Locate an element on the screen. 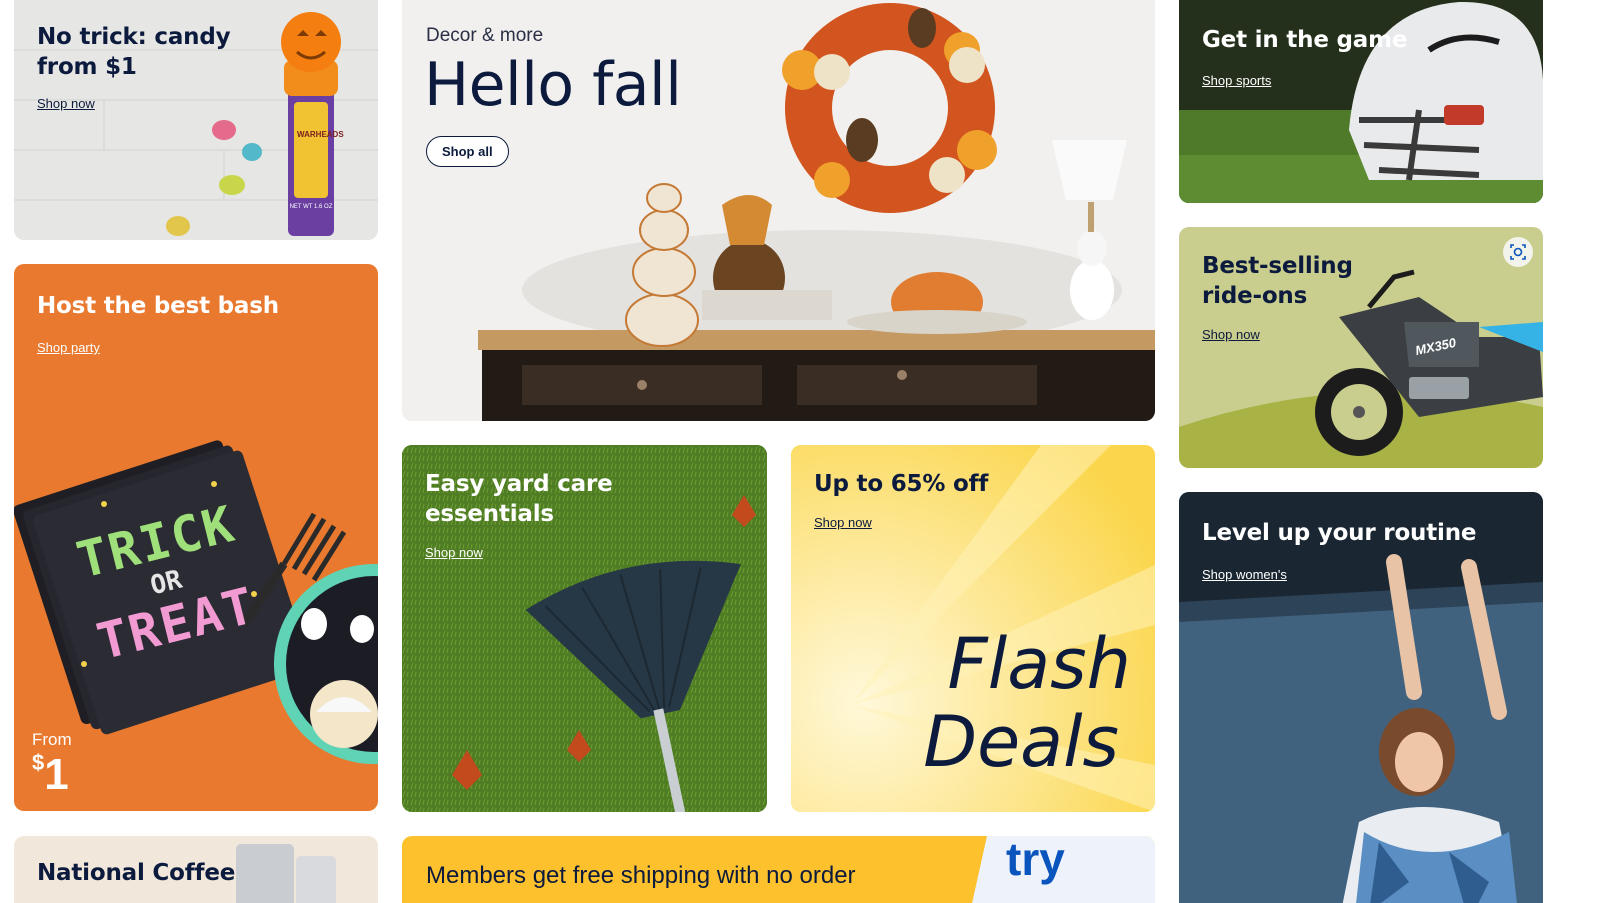 The width and height of the screenshot is (1608, 903). fall-shop-all-button: Shop all is located at coordinates (467, 151).